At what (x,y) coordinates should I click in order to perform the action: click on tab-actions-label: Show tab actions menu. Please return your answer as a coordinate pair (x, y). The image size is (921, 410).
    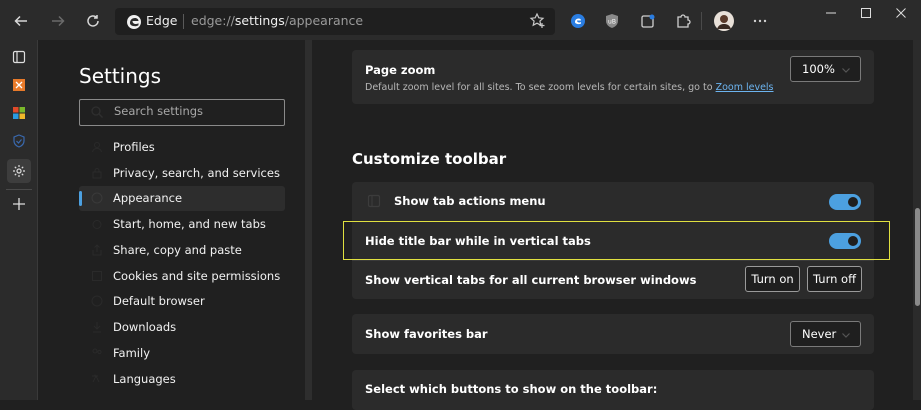
    Looking at the image, I should click on (470, 201).